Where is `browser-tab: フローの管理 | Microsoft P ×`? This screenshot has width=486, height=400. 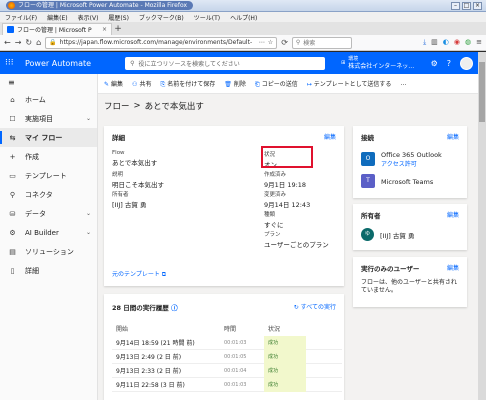
browser-tab: フローの管理 | Microsoft P × is located at coordinates (57, 29).